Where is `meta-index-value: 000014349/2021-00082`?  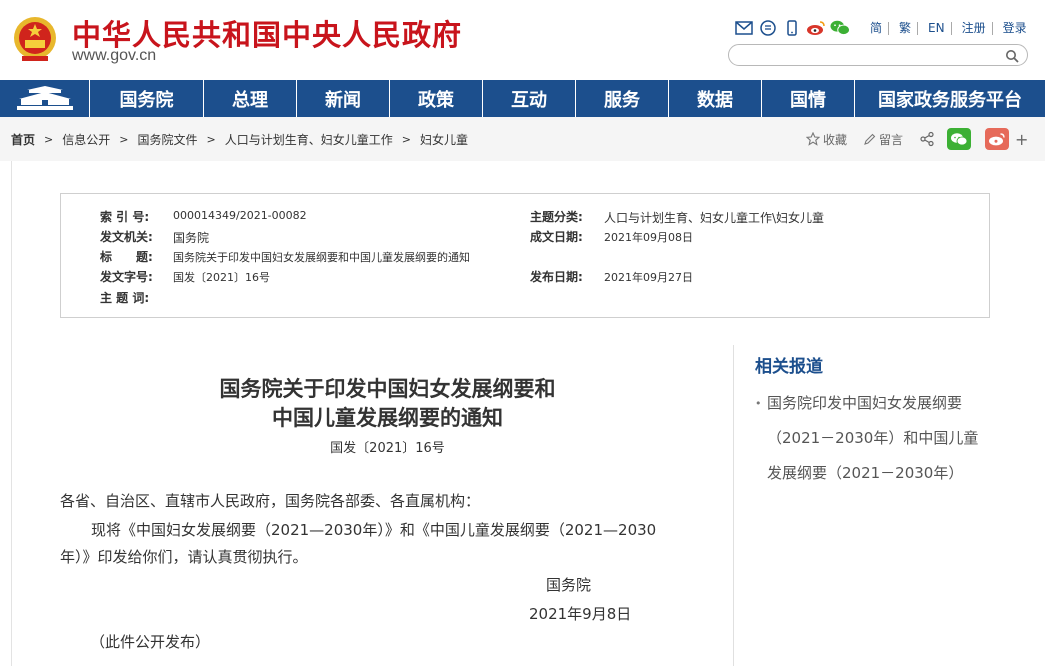 meta-index-value: 000014349/2021-00082 is located at coordinates (240, 215).